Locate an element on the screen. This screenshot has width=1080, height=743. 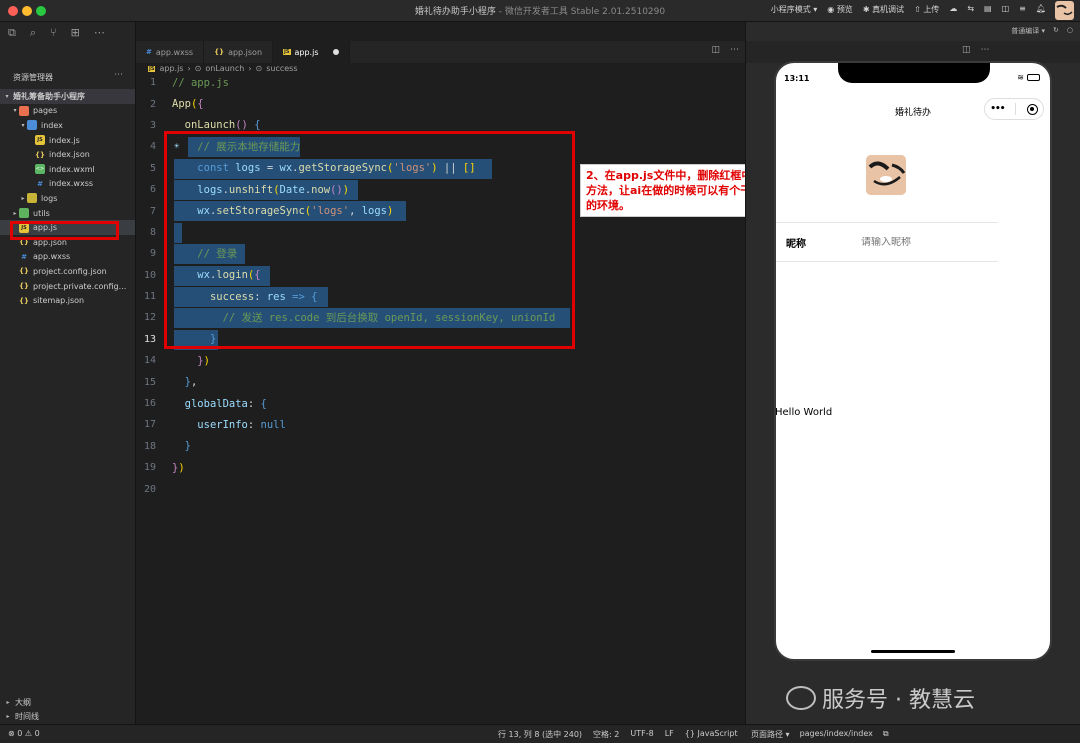
code-line: 4 // 展示本地存储能力 ☀ is located at coordinates (441, 147).